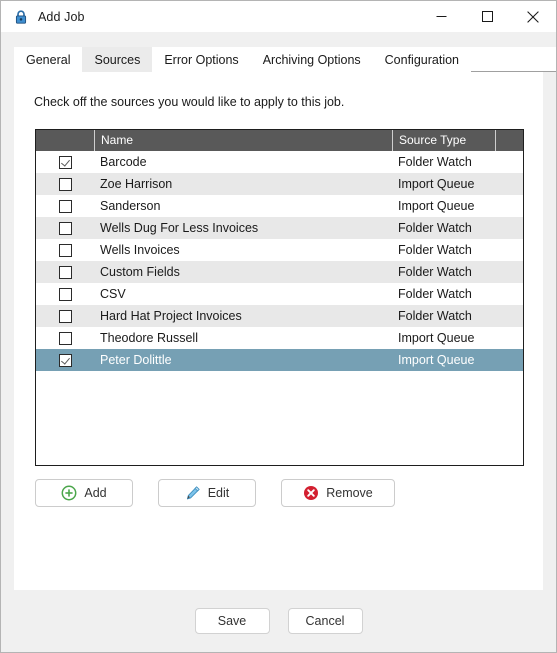 The image size is (557, 653). I want to click on remove-button: Remove, so click(338, 493).